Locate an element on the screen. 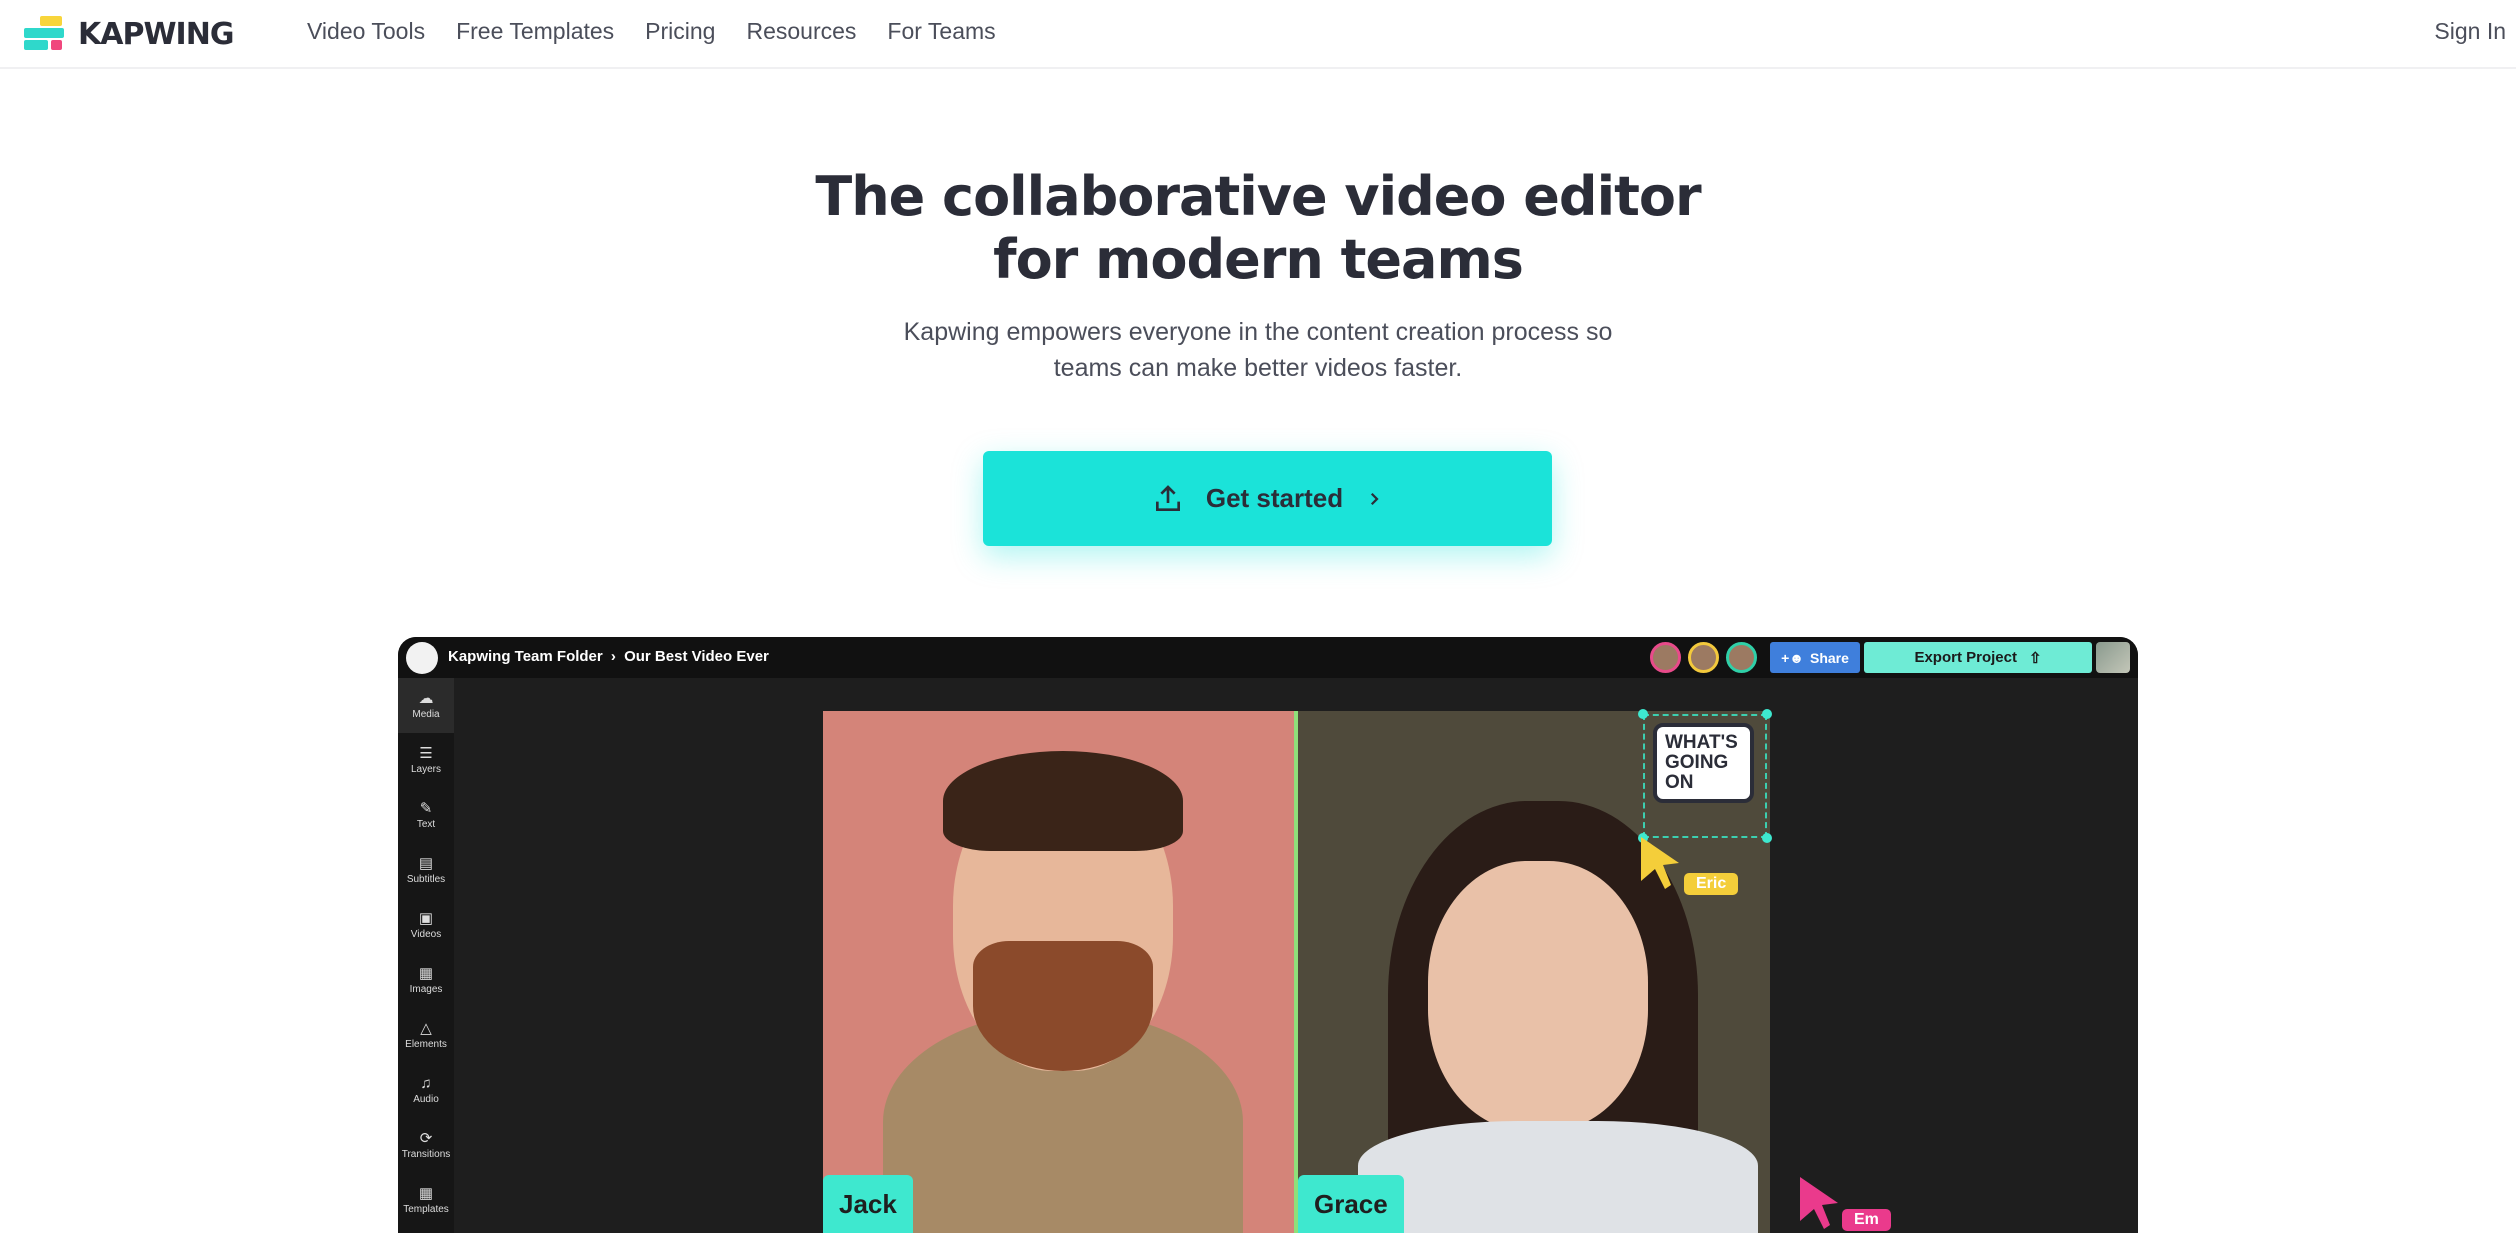 This screenshot has height=1233, width=2516. image-icon: ▦ is located at coordinates (426, 973).